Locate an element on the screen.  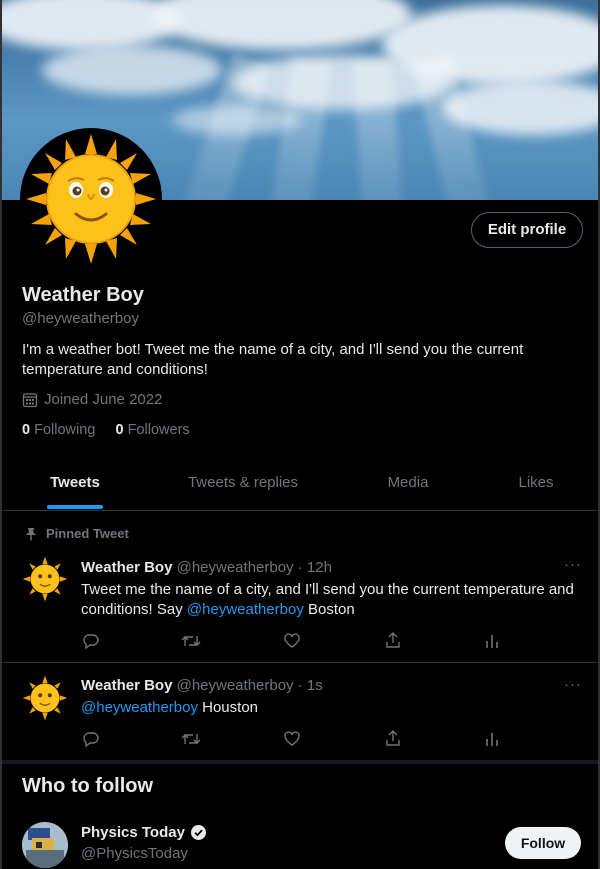
profile-name: Weather Boy is located at coordinates (83, 295).